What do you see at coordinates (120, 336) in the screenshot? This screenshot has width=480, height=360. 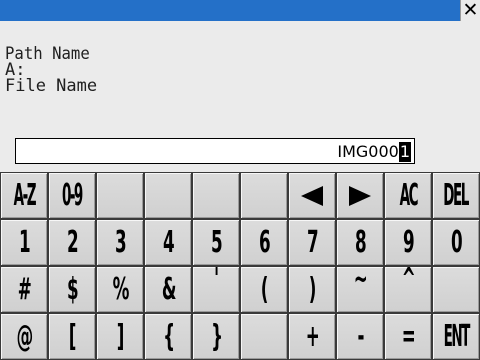 I see `key-close-bracket: ]` at bounding box center [120, 336].